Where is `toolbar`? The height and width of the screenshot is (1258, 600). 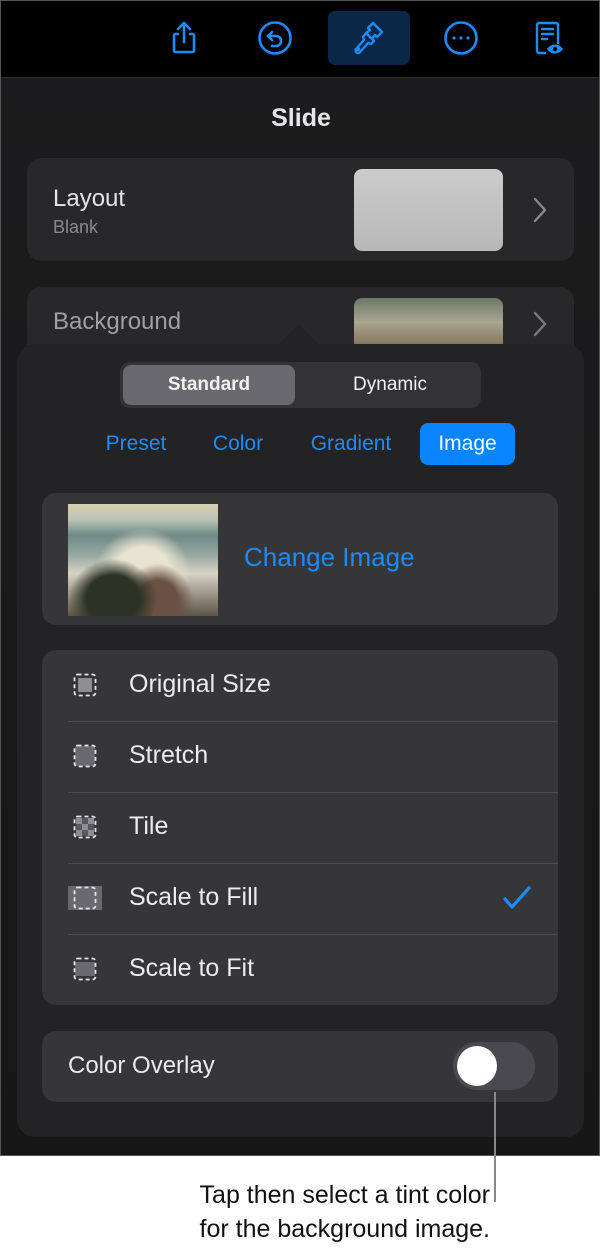
toolbar is located at coordinates (300, 39).